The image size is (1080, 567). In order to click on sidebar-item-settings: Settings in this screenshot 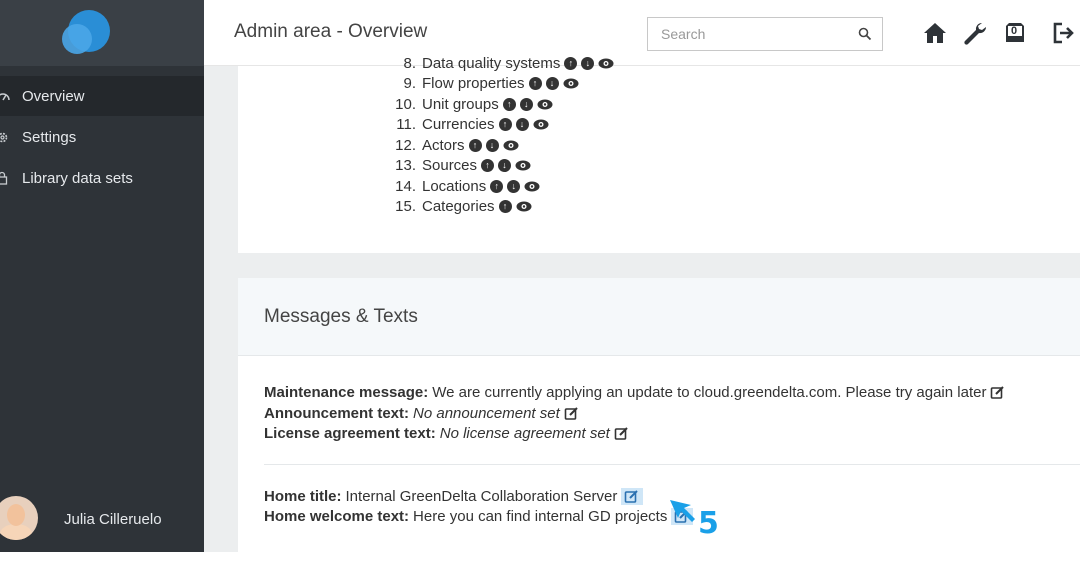, I will do `click(102, 137)`.